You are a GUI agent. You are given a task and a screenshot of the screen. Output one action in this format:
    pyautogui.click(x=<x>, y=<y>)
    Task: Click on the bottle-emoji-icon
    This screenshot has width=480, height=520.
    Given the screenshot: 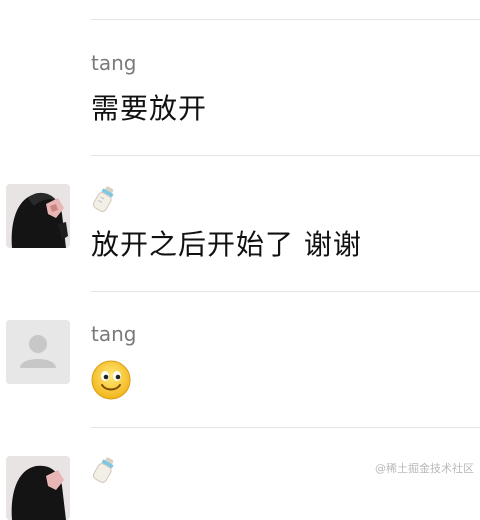 What is the action you would take?
    pyautogui.click(x=103, y=199)
    